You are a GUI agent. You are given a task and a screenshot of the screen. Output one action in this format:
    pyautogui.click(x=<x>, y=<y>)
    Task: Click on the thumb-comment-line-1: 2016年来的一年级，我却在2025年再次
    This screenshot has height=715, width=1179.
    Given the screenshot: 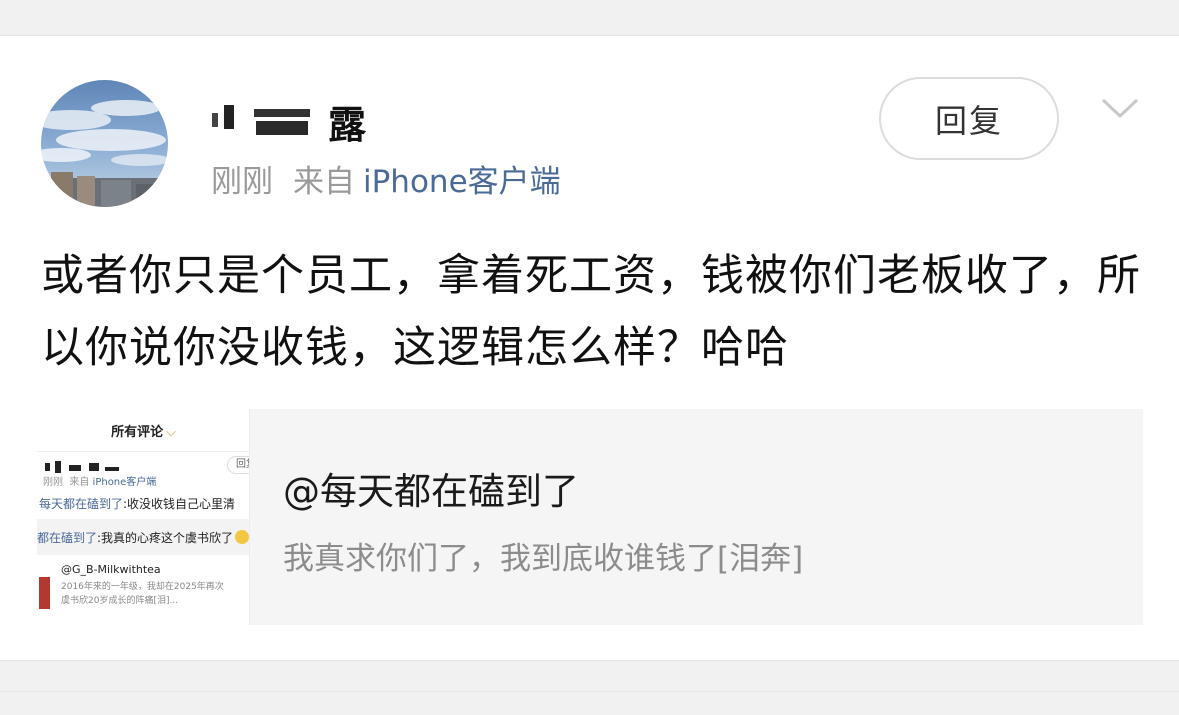 What is the action you would take?
    pyautogui.click(x=142, y=587)
    